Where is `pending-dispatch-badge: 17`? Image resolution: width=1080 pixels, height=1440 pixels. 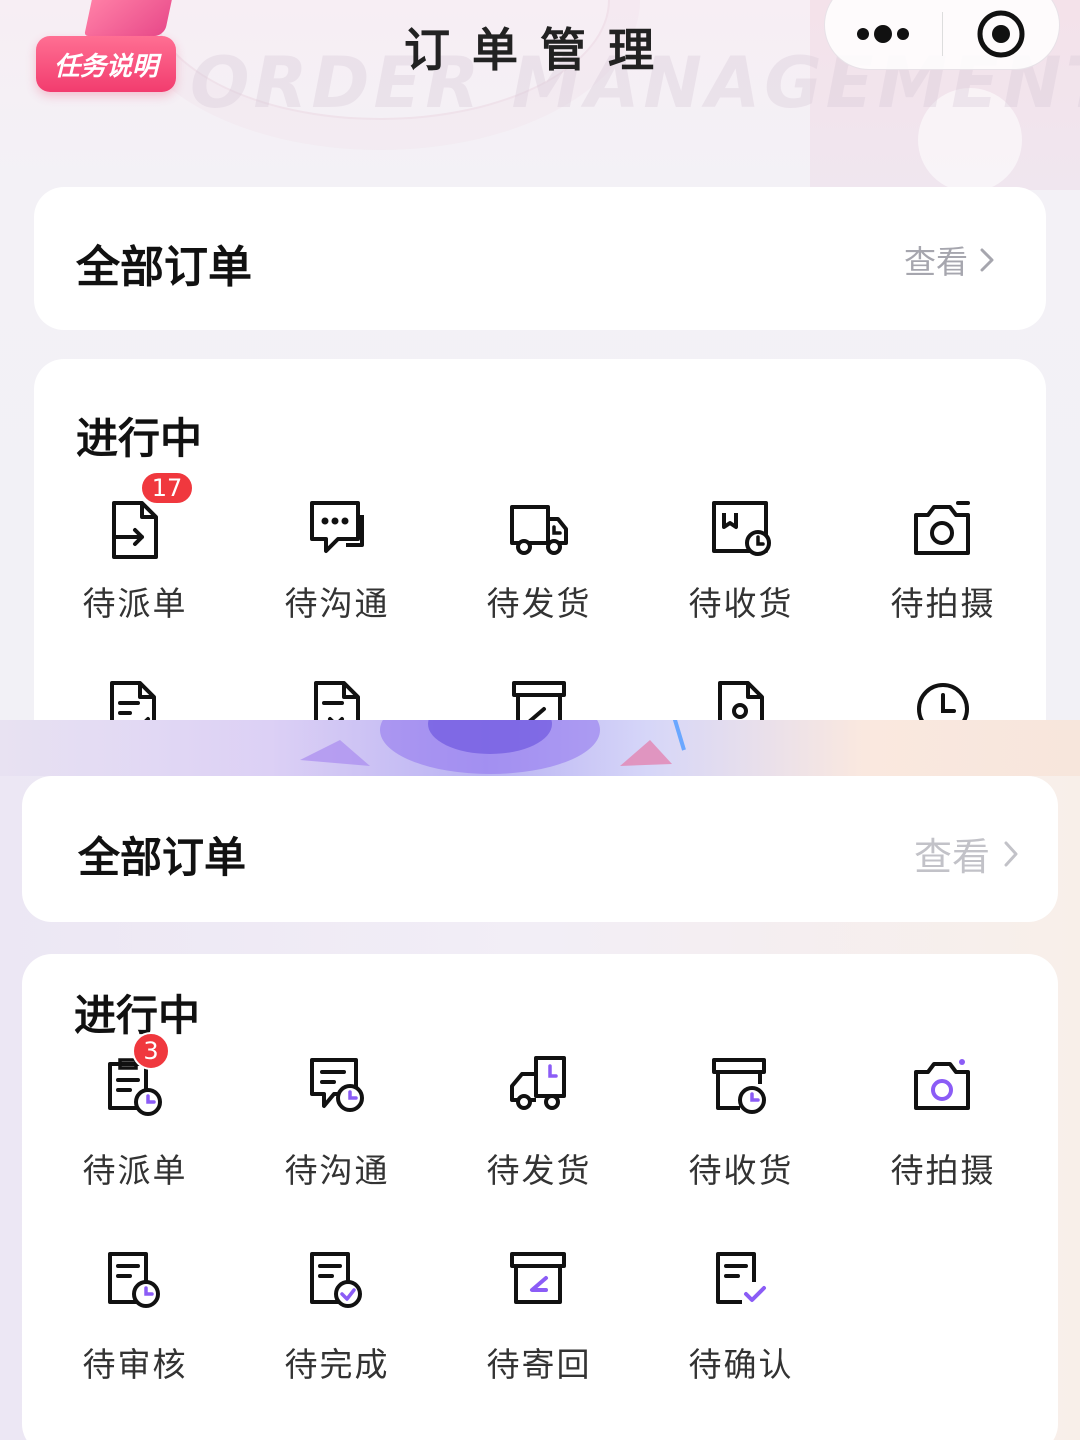 pending-dispatch-badge: 17 is located at coordinates (167, 488).